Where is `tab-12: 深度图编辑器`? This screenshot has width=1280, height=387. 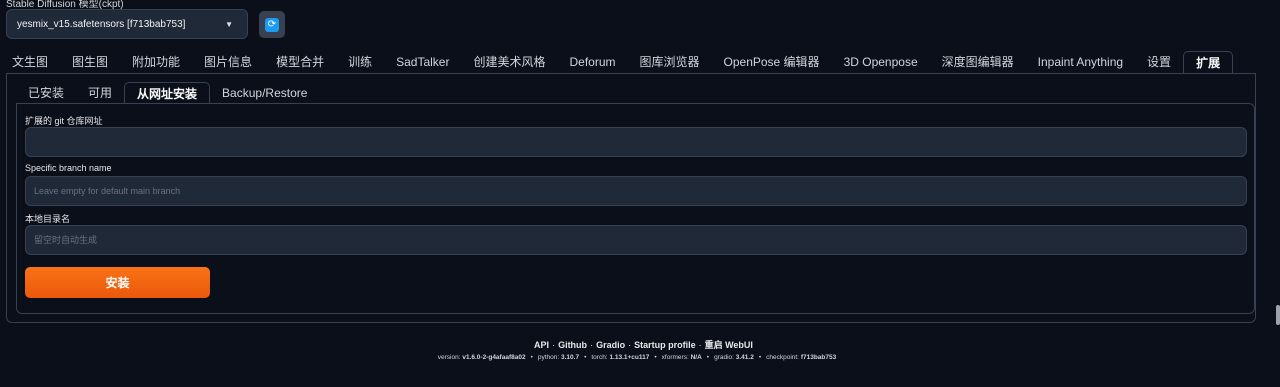 tab-12: 深度图编辑器 is located at coordinates (978, 62).